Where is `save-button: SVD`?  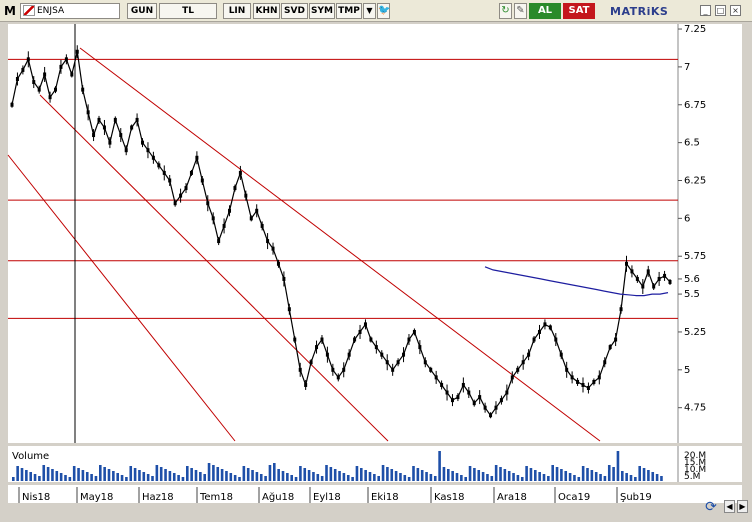 save-button: SVD is located at coordinates (294, 11).